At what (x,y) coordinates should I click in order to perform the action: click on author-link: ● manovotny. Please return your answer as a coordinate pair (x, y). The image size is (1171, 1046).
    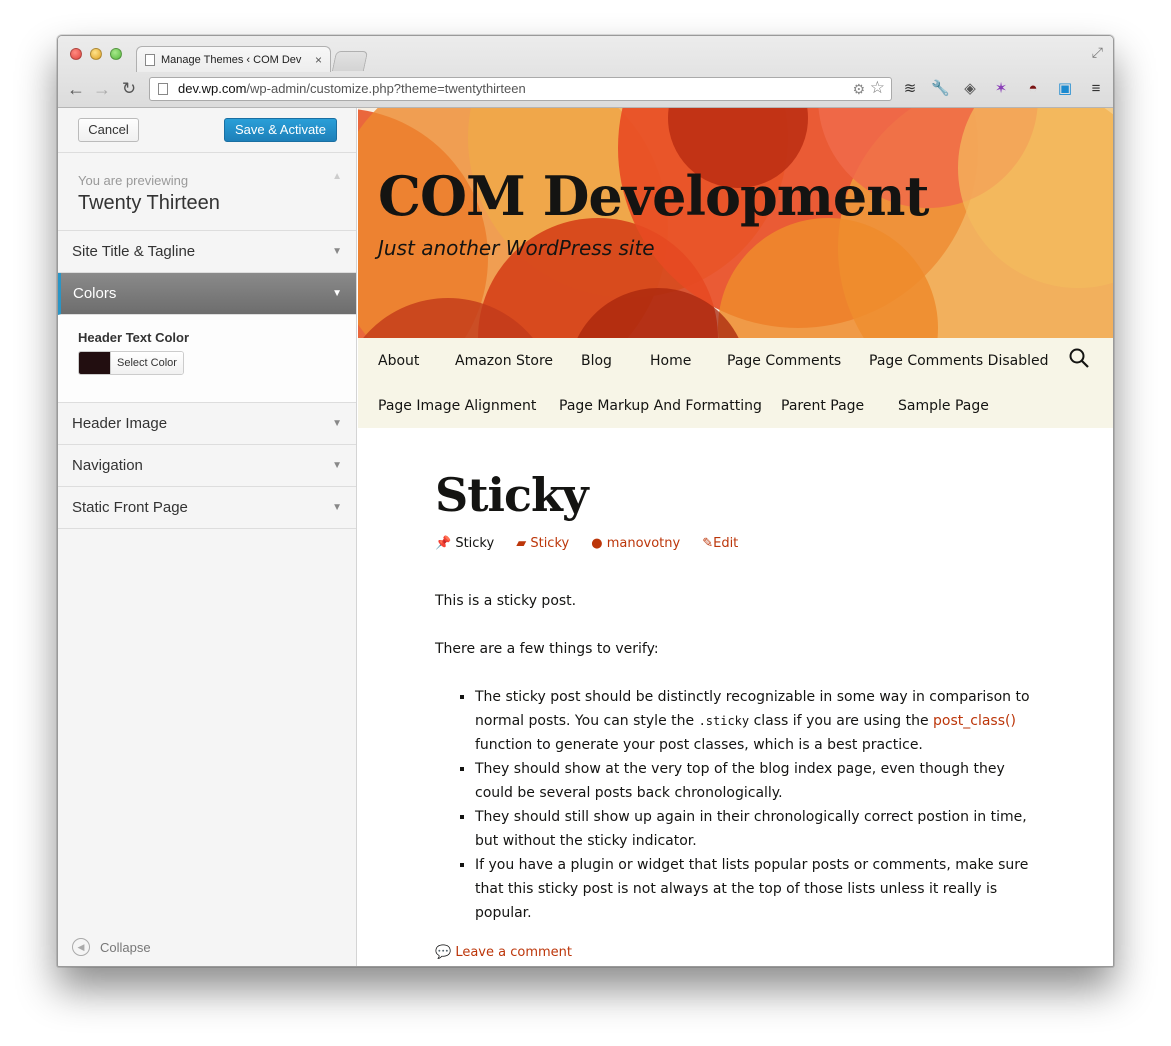
    Looking at the image, I should click on (635, 543).